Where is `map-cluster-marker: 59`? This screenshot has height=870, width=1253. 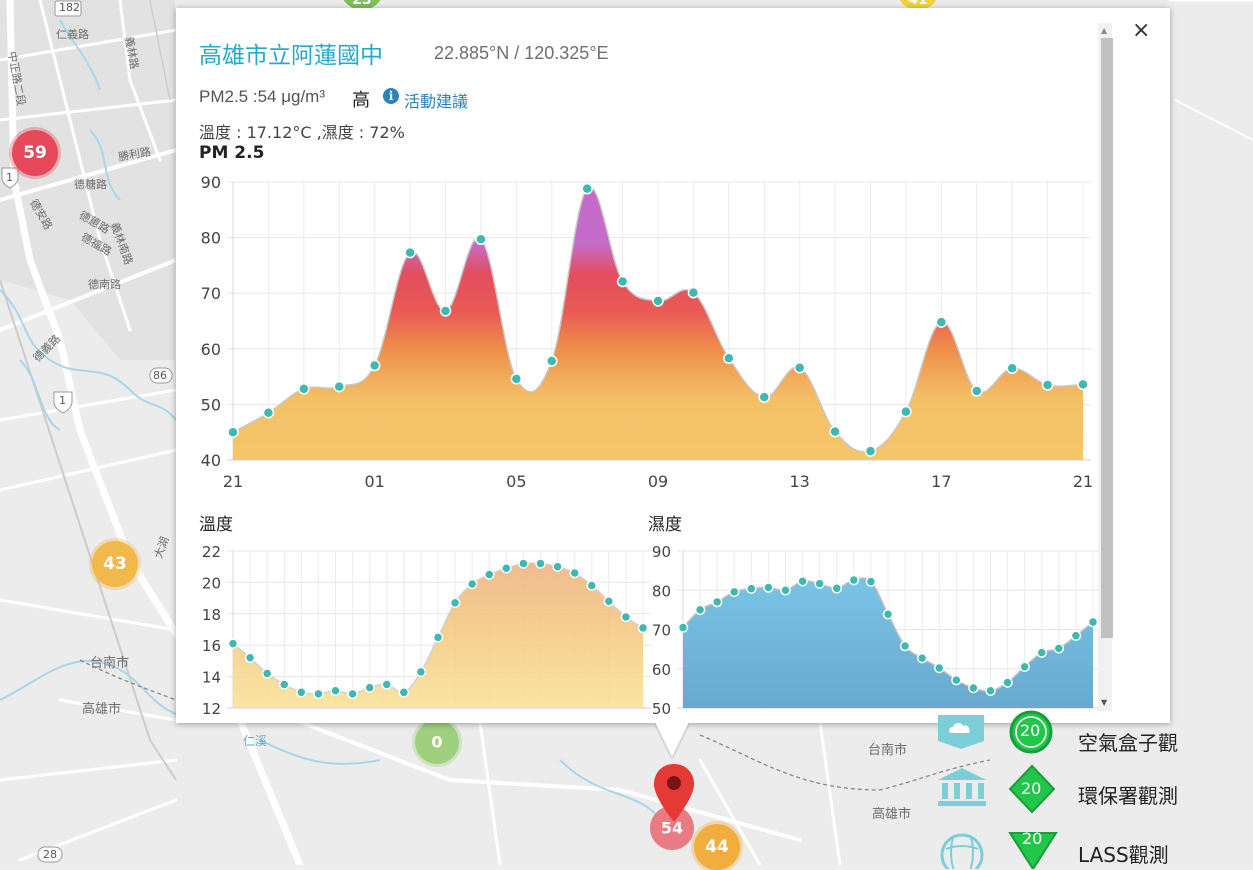 map-cluster-marker: 59 is located at coordinates (35, 153).